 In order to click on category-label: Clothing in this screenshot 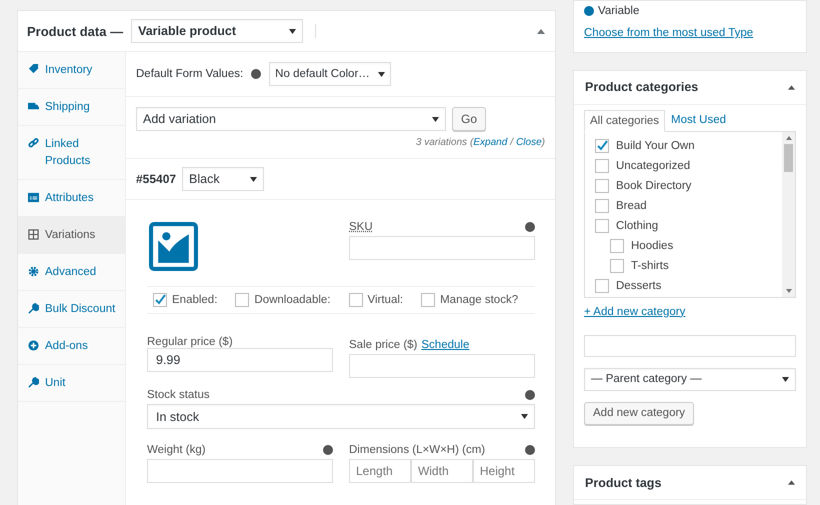, I will do `click(637, 226)`.